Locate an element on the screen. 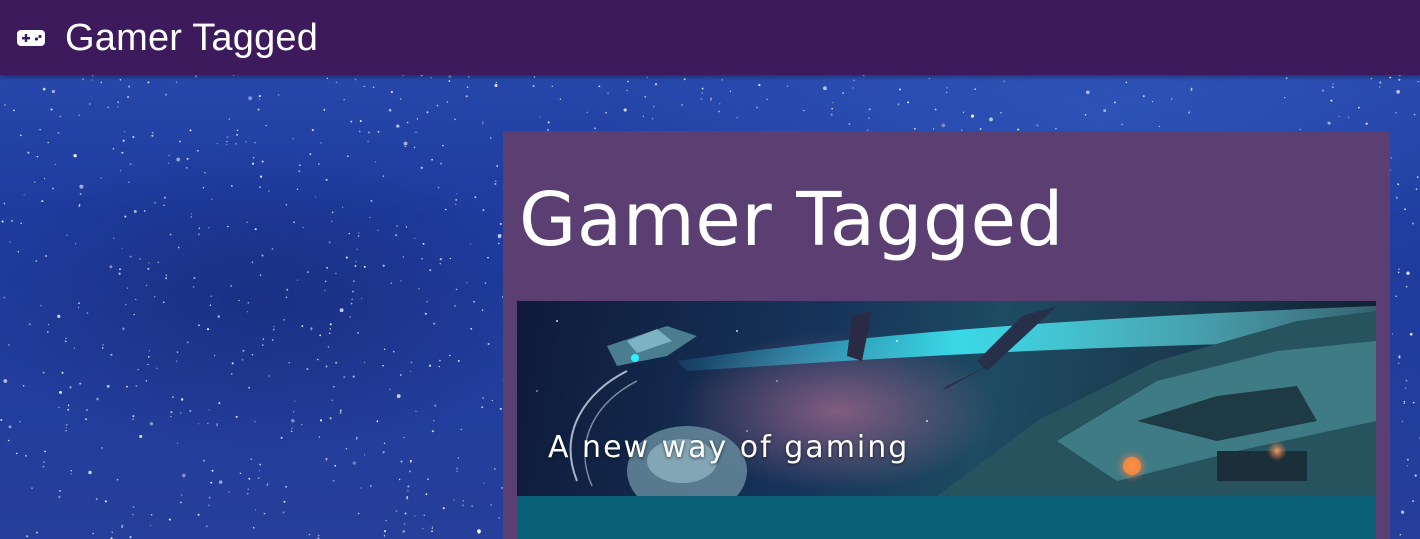 The height and width of the screenshot is (539, 1420). app-bar: Gamer Tagged is located at coordinates (710, 37).